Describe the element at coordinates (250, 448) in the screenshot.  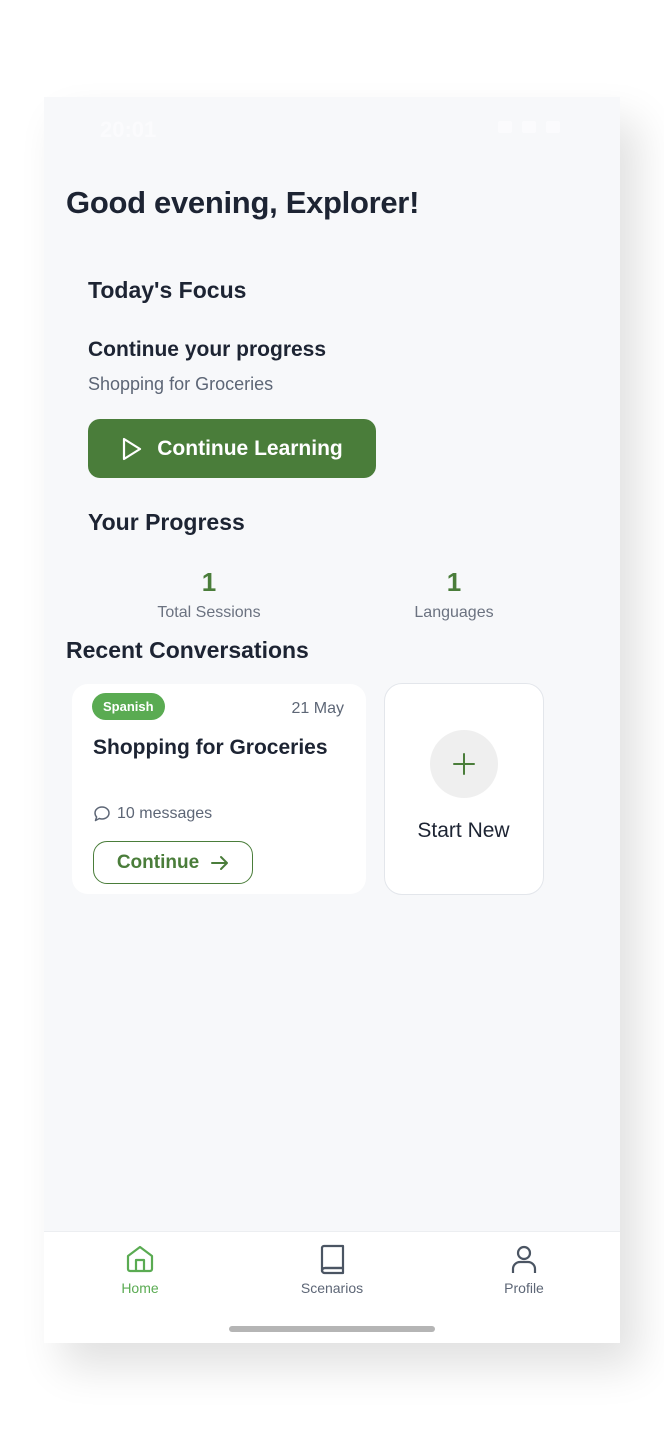
I see `continue-learning-label: Continue Learning` at that location.